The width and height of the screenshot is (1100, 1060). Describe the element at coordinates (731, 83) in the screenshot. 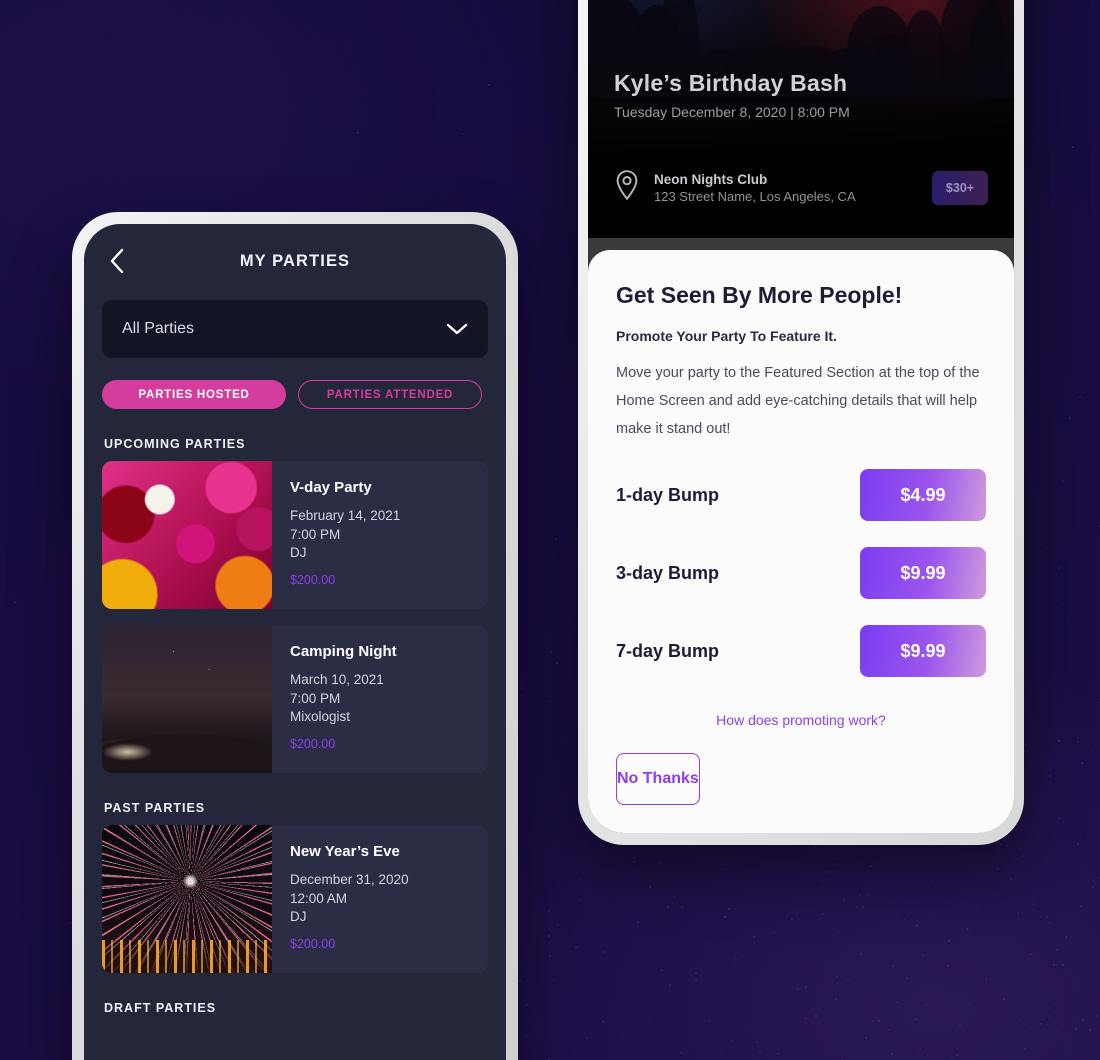

I see `event-title: Kyle’s Birthday Bash` at that location.